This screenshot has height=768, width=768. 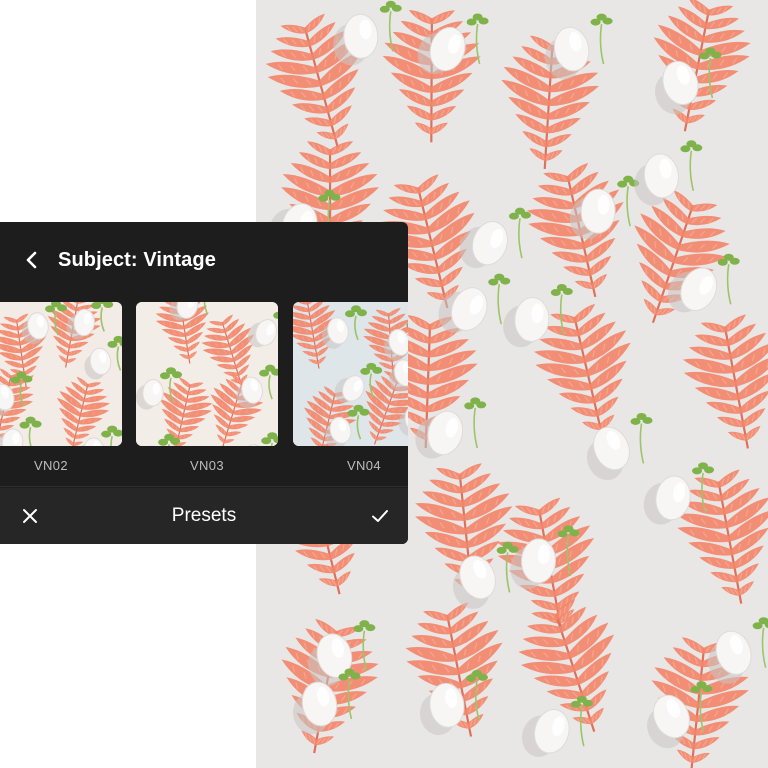 I want to click on chevron-left-icon, so click(x=31, y=260).